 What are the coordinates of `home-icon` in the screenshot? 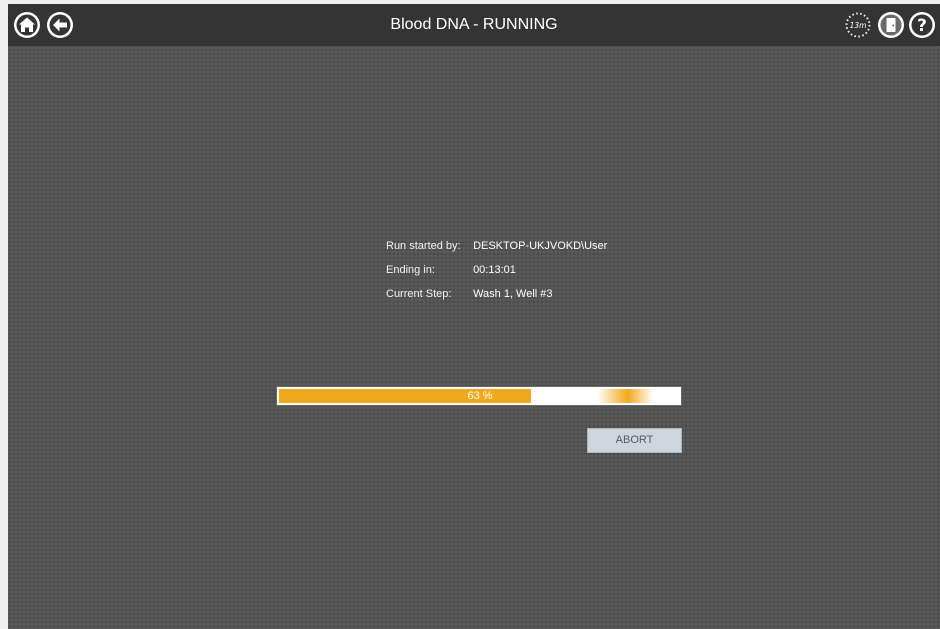 It's located at (27, 25).